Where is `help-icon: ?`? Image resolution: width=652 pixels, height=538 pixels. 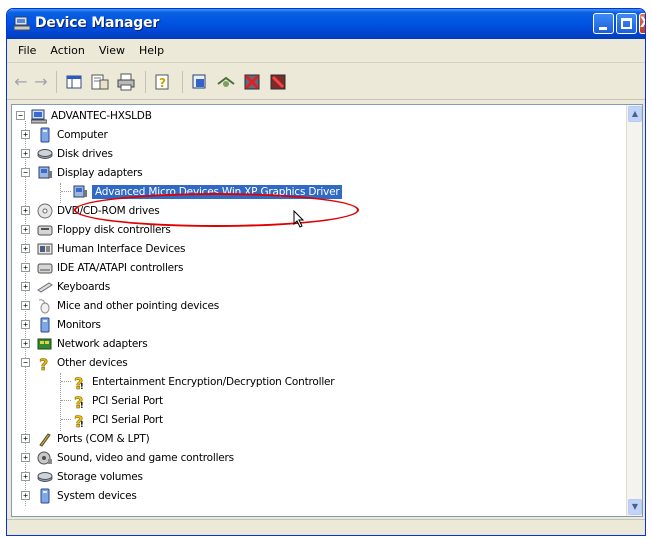 help-icon: ? is located at coordinates (163, 82).